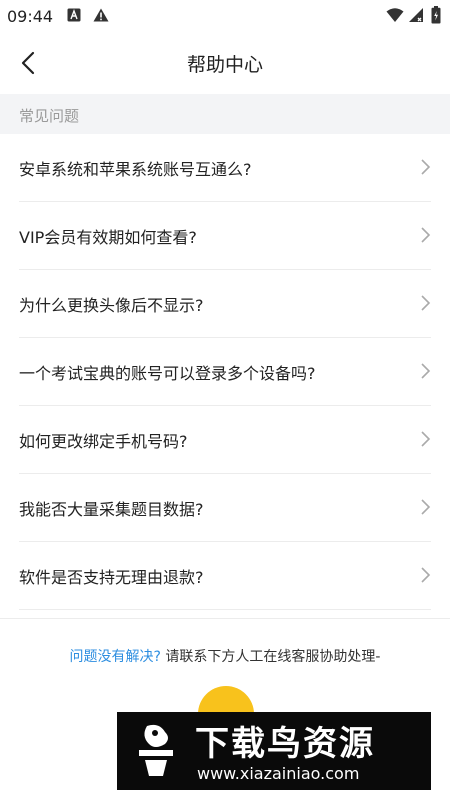  What do you see at coordinates (115, 657) in the screenshot?
I see `unresolved-link: 问题没有解决?` at bounding box center [115, 657].